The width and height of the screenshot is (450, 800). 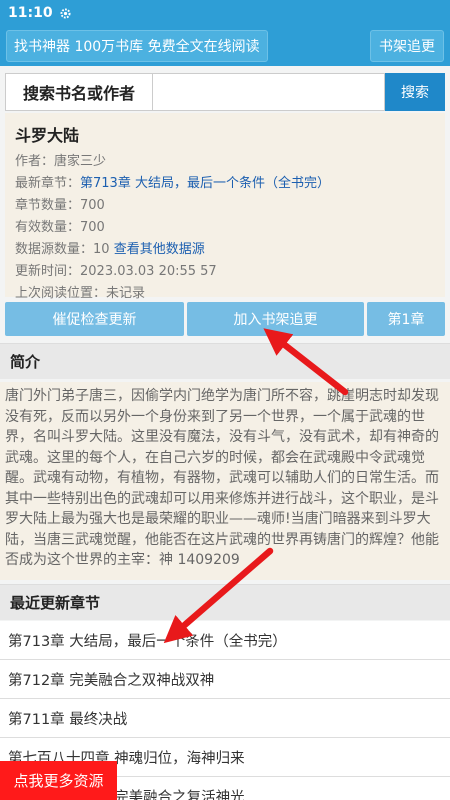 I want to click on book-title: 斗罗大陆, so click(x=47, y=135).